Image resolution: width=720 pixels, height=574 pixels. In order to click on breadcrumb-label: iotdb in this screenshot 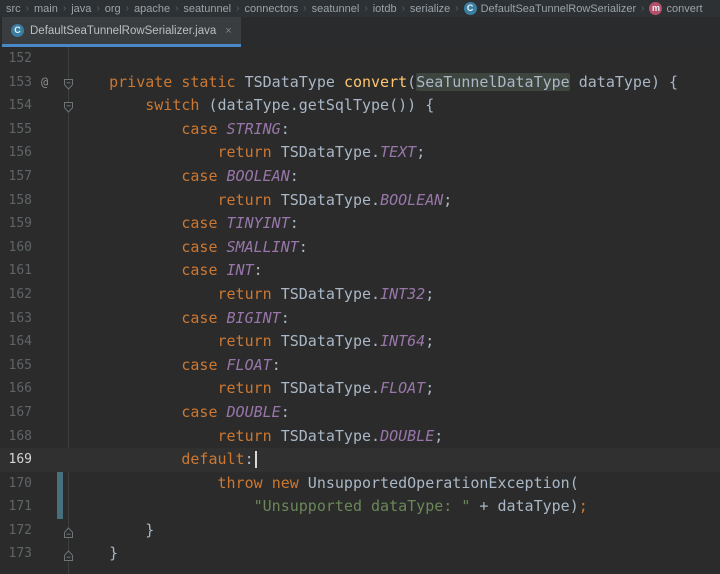, I will do `click(384, 8)`.